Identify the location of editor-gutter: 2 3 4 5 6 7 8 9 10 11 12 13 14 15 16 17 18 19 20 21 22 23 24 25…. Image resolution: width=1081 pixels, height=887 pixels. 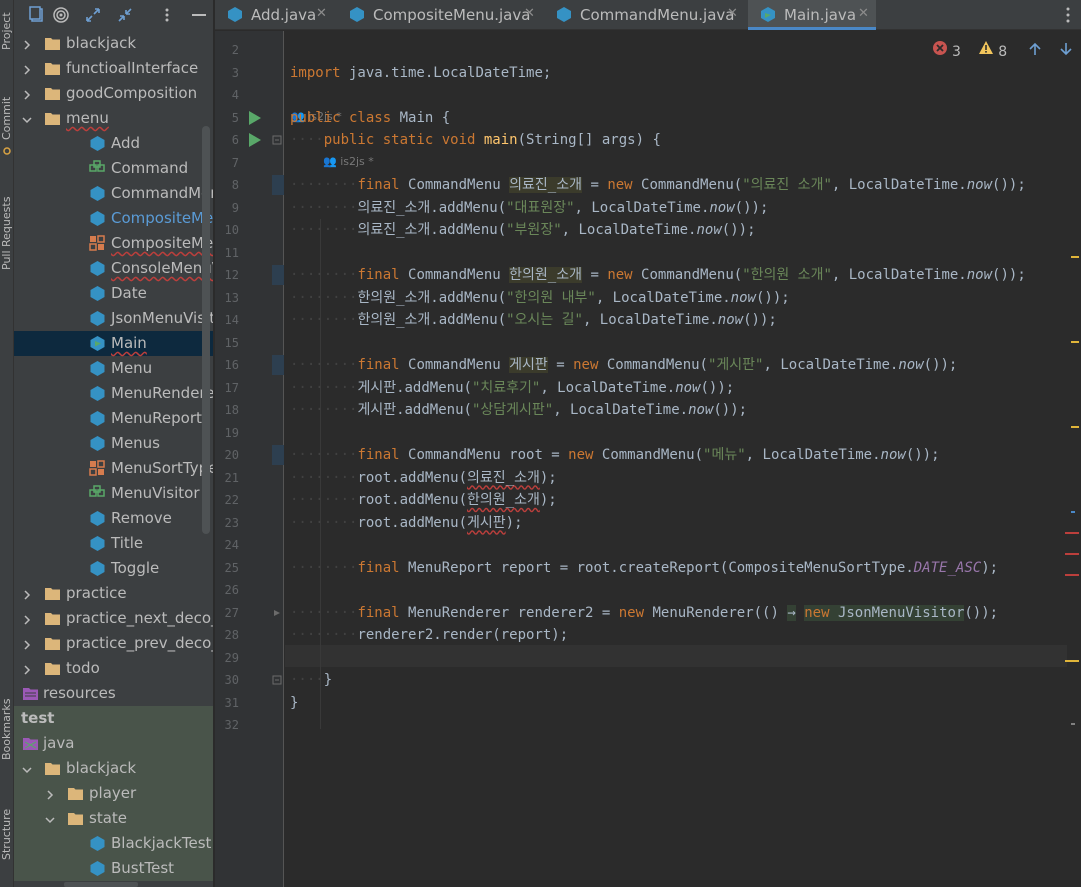
(249, 459).